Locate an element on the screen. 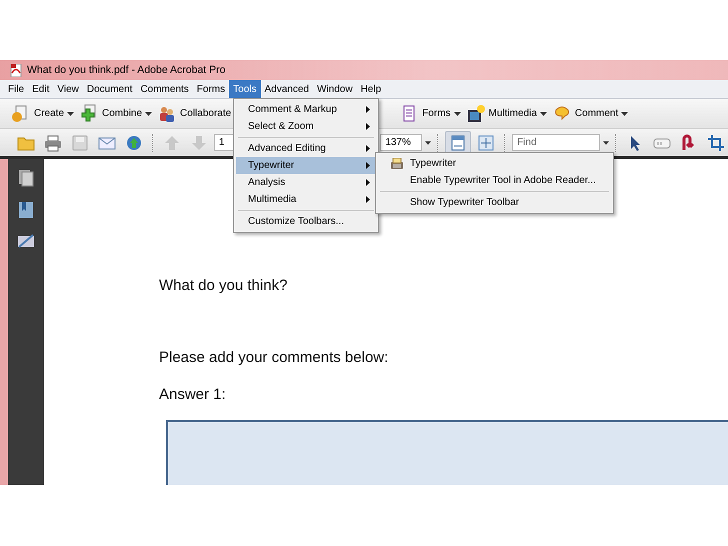 The image size is (728, 546). menu-item: Window is located at coordinates (334, 89).